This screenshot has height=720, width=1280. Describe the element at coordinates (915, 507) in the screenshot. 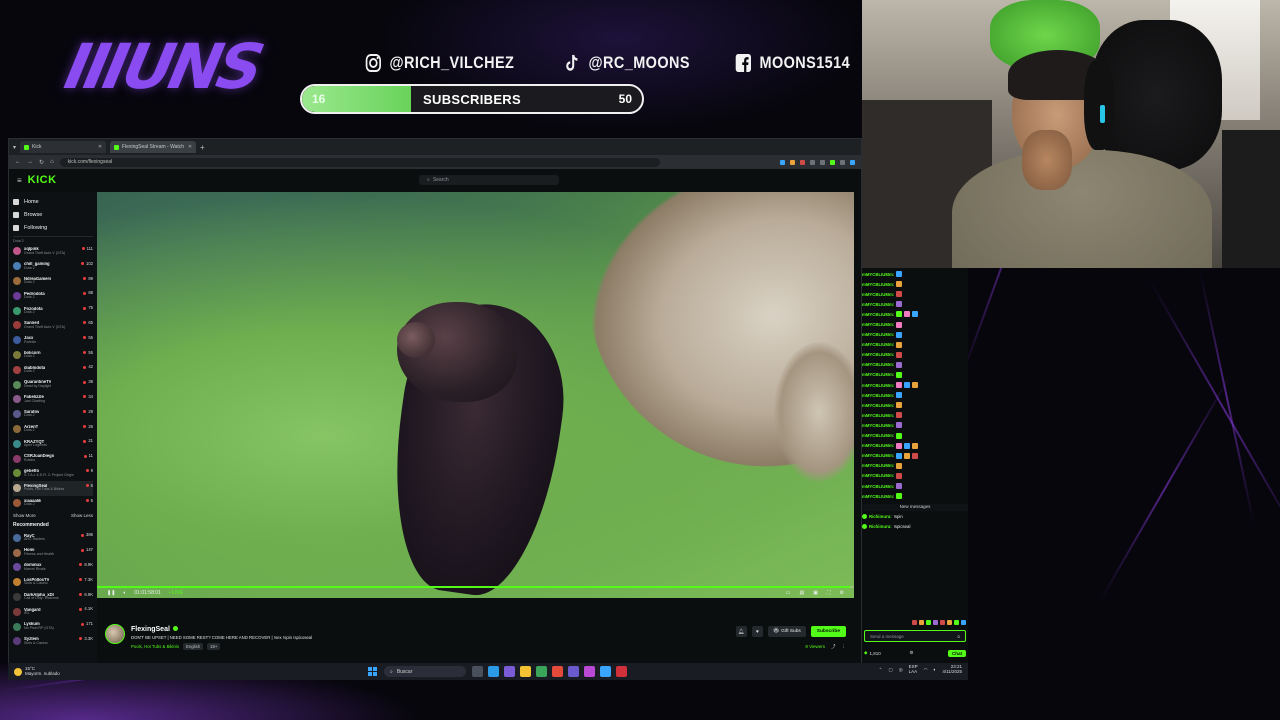

I see `new-messages-banner: New messages` at that location.